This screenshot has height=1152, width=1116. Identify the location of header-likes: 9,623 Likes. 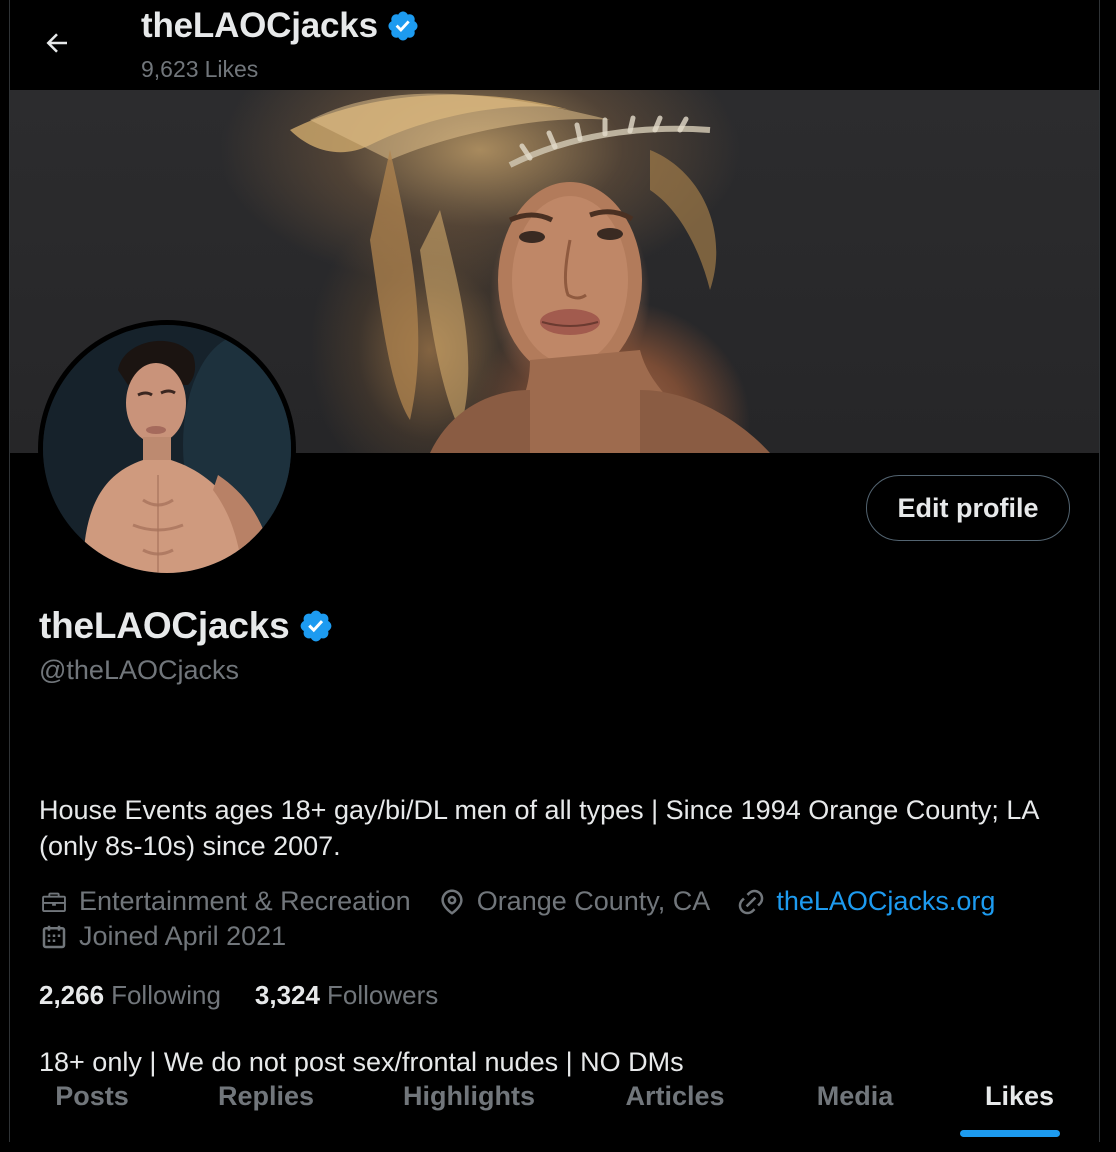
(199, 69).